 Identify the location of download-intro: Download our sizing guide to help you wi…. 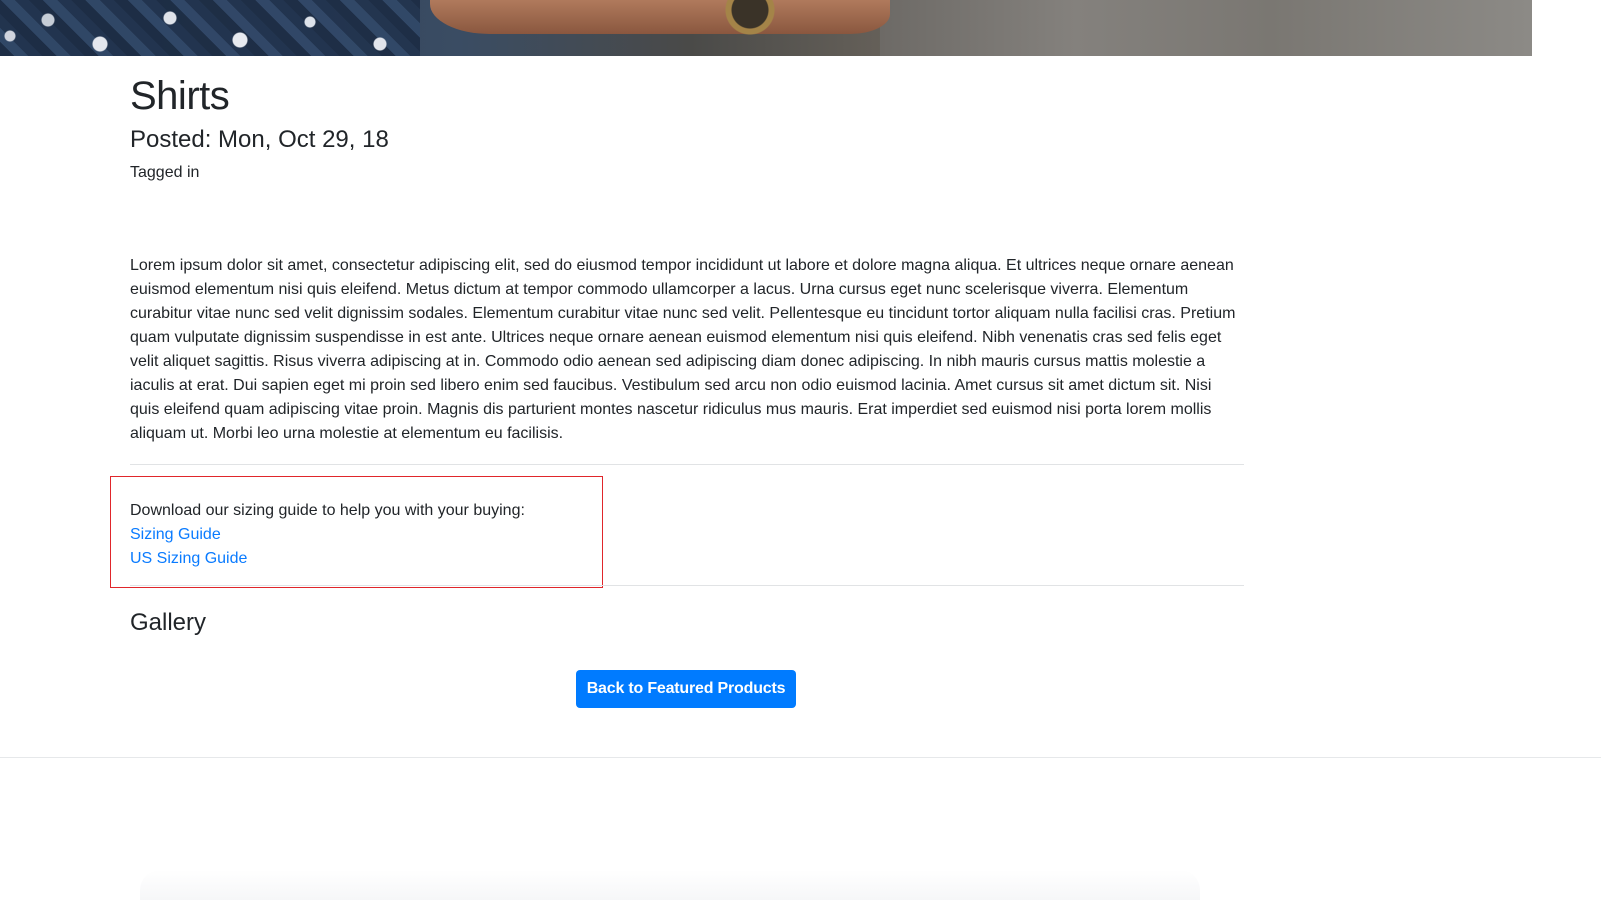
(327, 510).